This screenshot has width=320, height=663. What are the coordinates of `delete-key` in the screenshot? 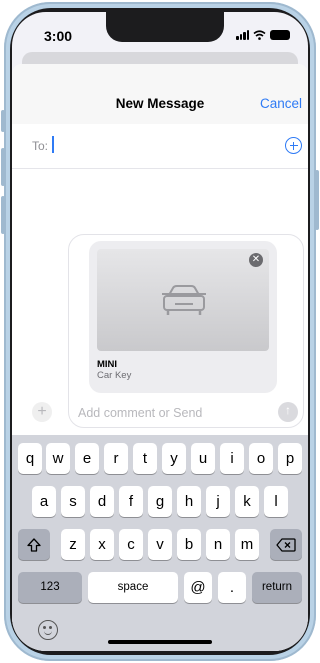 It's located at (286, 544).